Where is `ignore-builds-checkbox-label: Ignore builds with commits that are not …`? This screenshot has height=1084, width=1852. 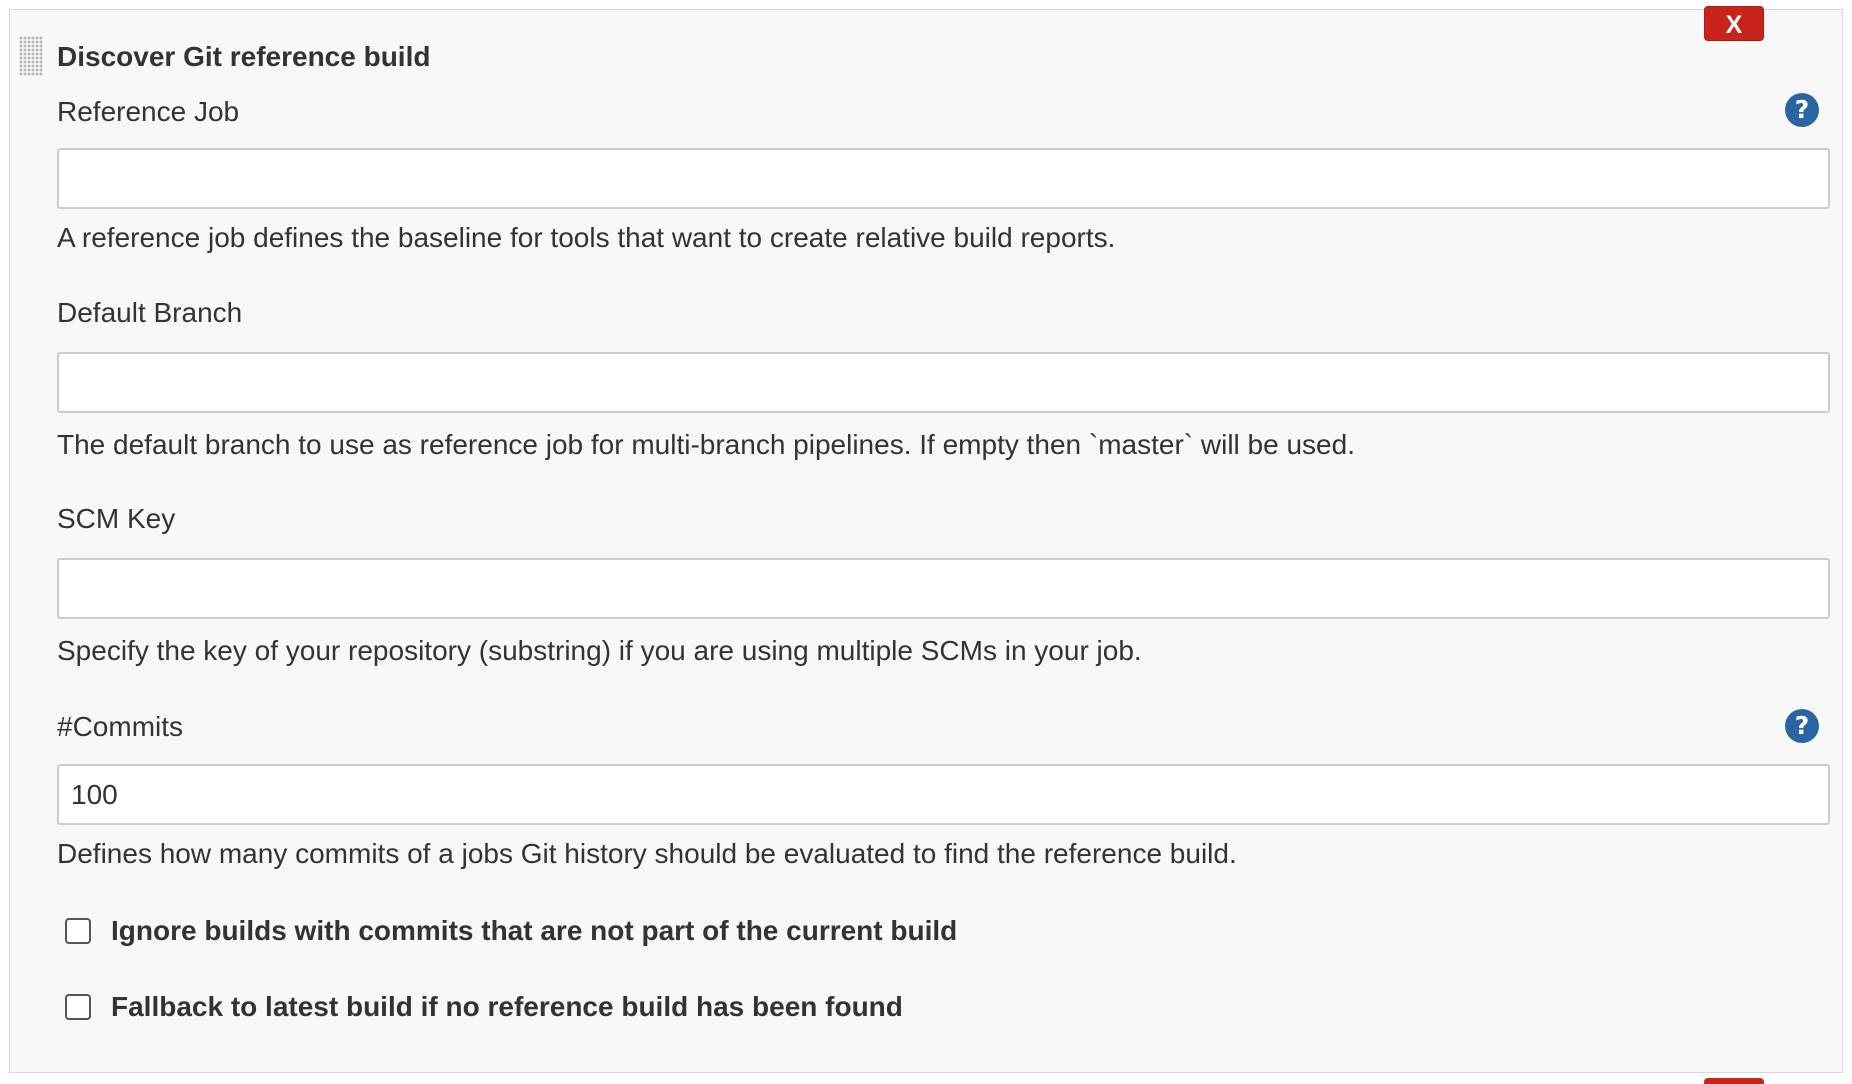 ignore-builds-checkbox-label: Ignore builds with commits that are not … is located at coordinates (534, 931).